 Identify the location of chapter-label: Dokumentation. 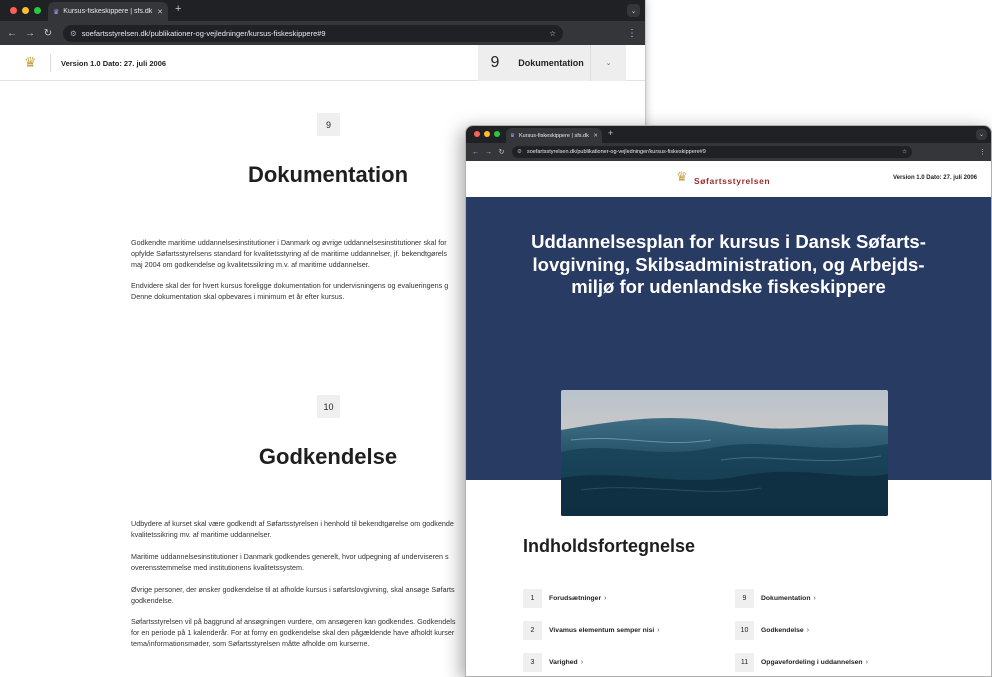
(551, 63).